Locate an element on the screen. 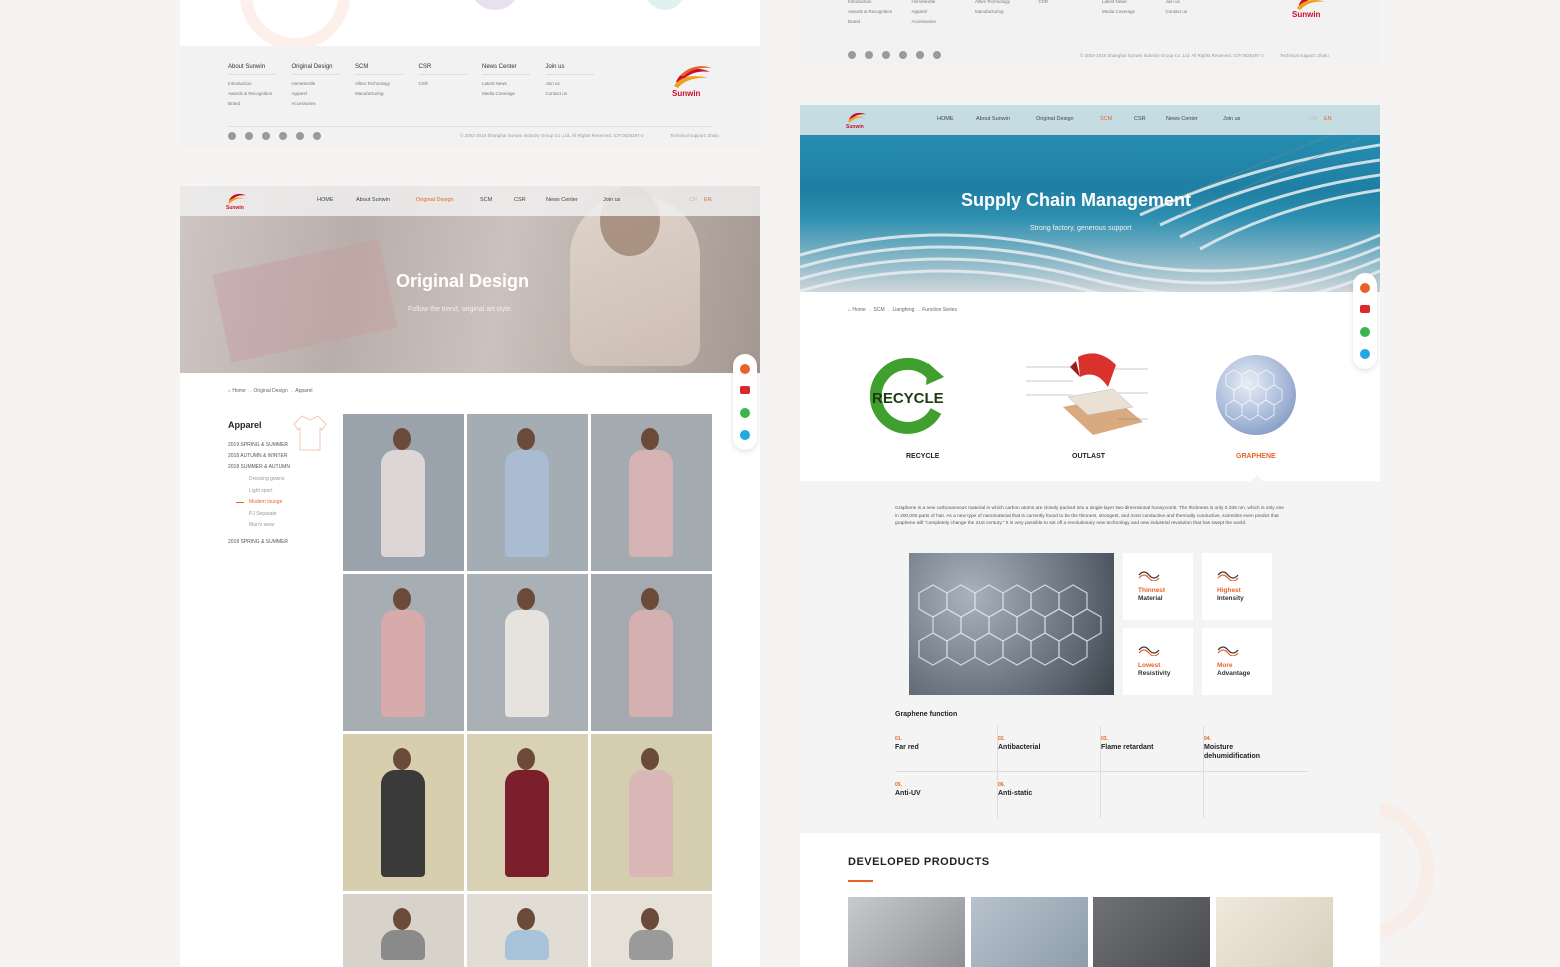 The height and width of the screenshot is (967, 1560). sidebar-subitem: Modern lounge is located at coordinates (265, 502).